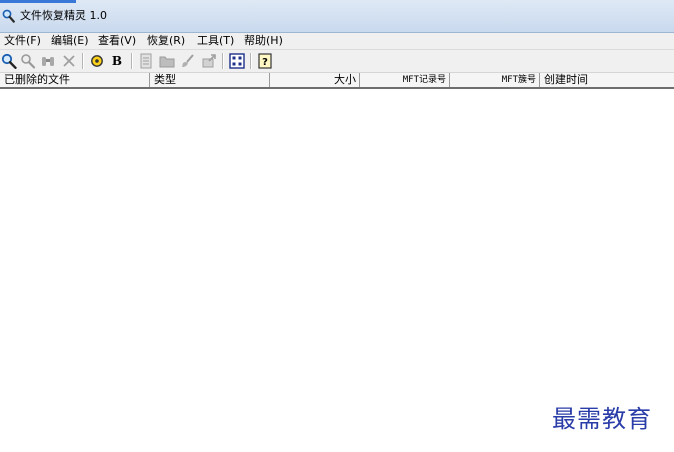 This screenshot has width=674, height=452. I want to click on menu-edit: 编辑(E), so click(70, 41).